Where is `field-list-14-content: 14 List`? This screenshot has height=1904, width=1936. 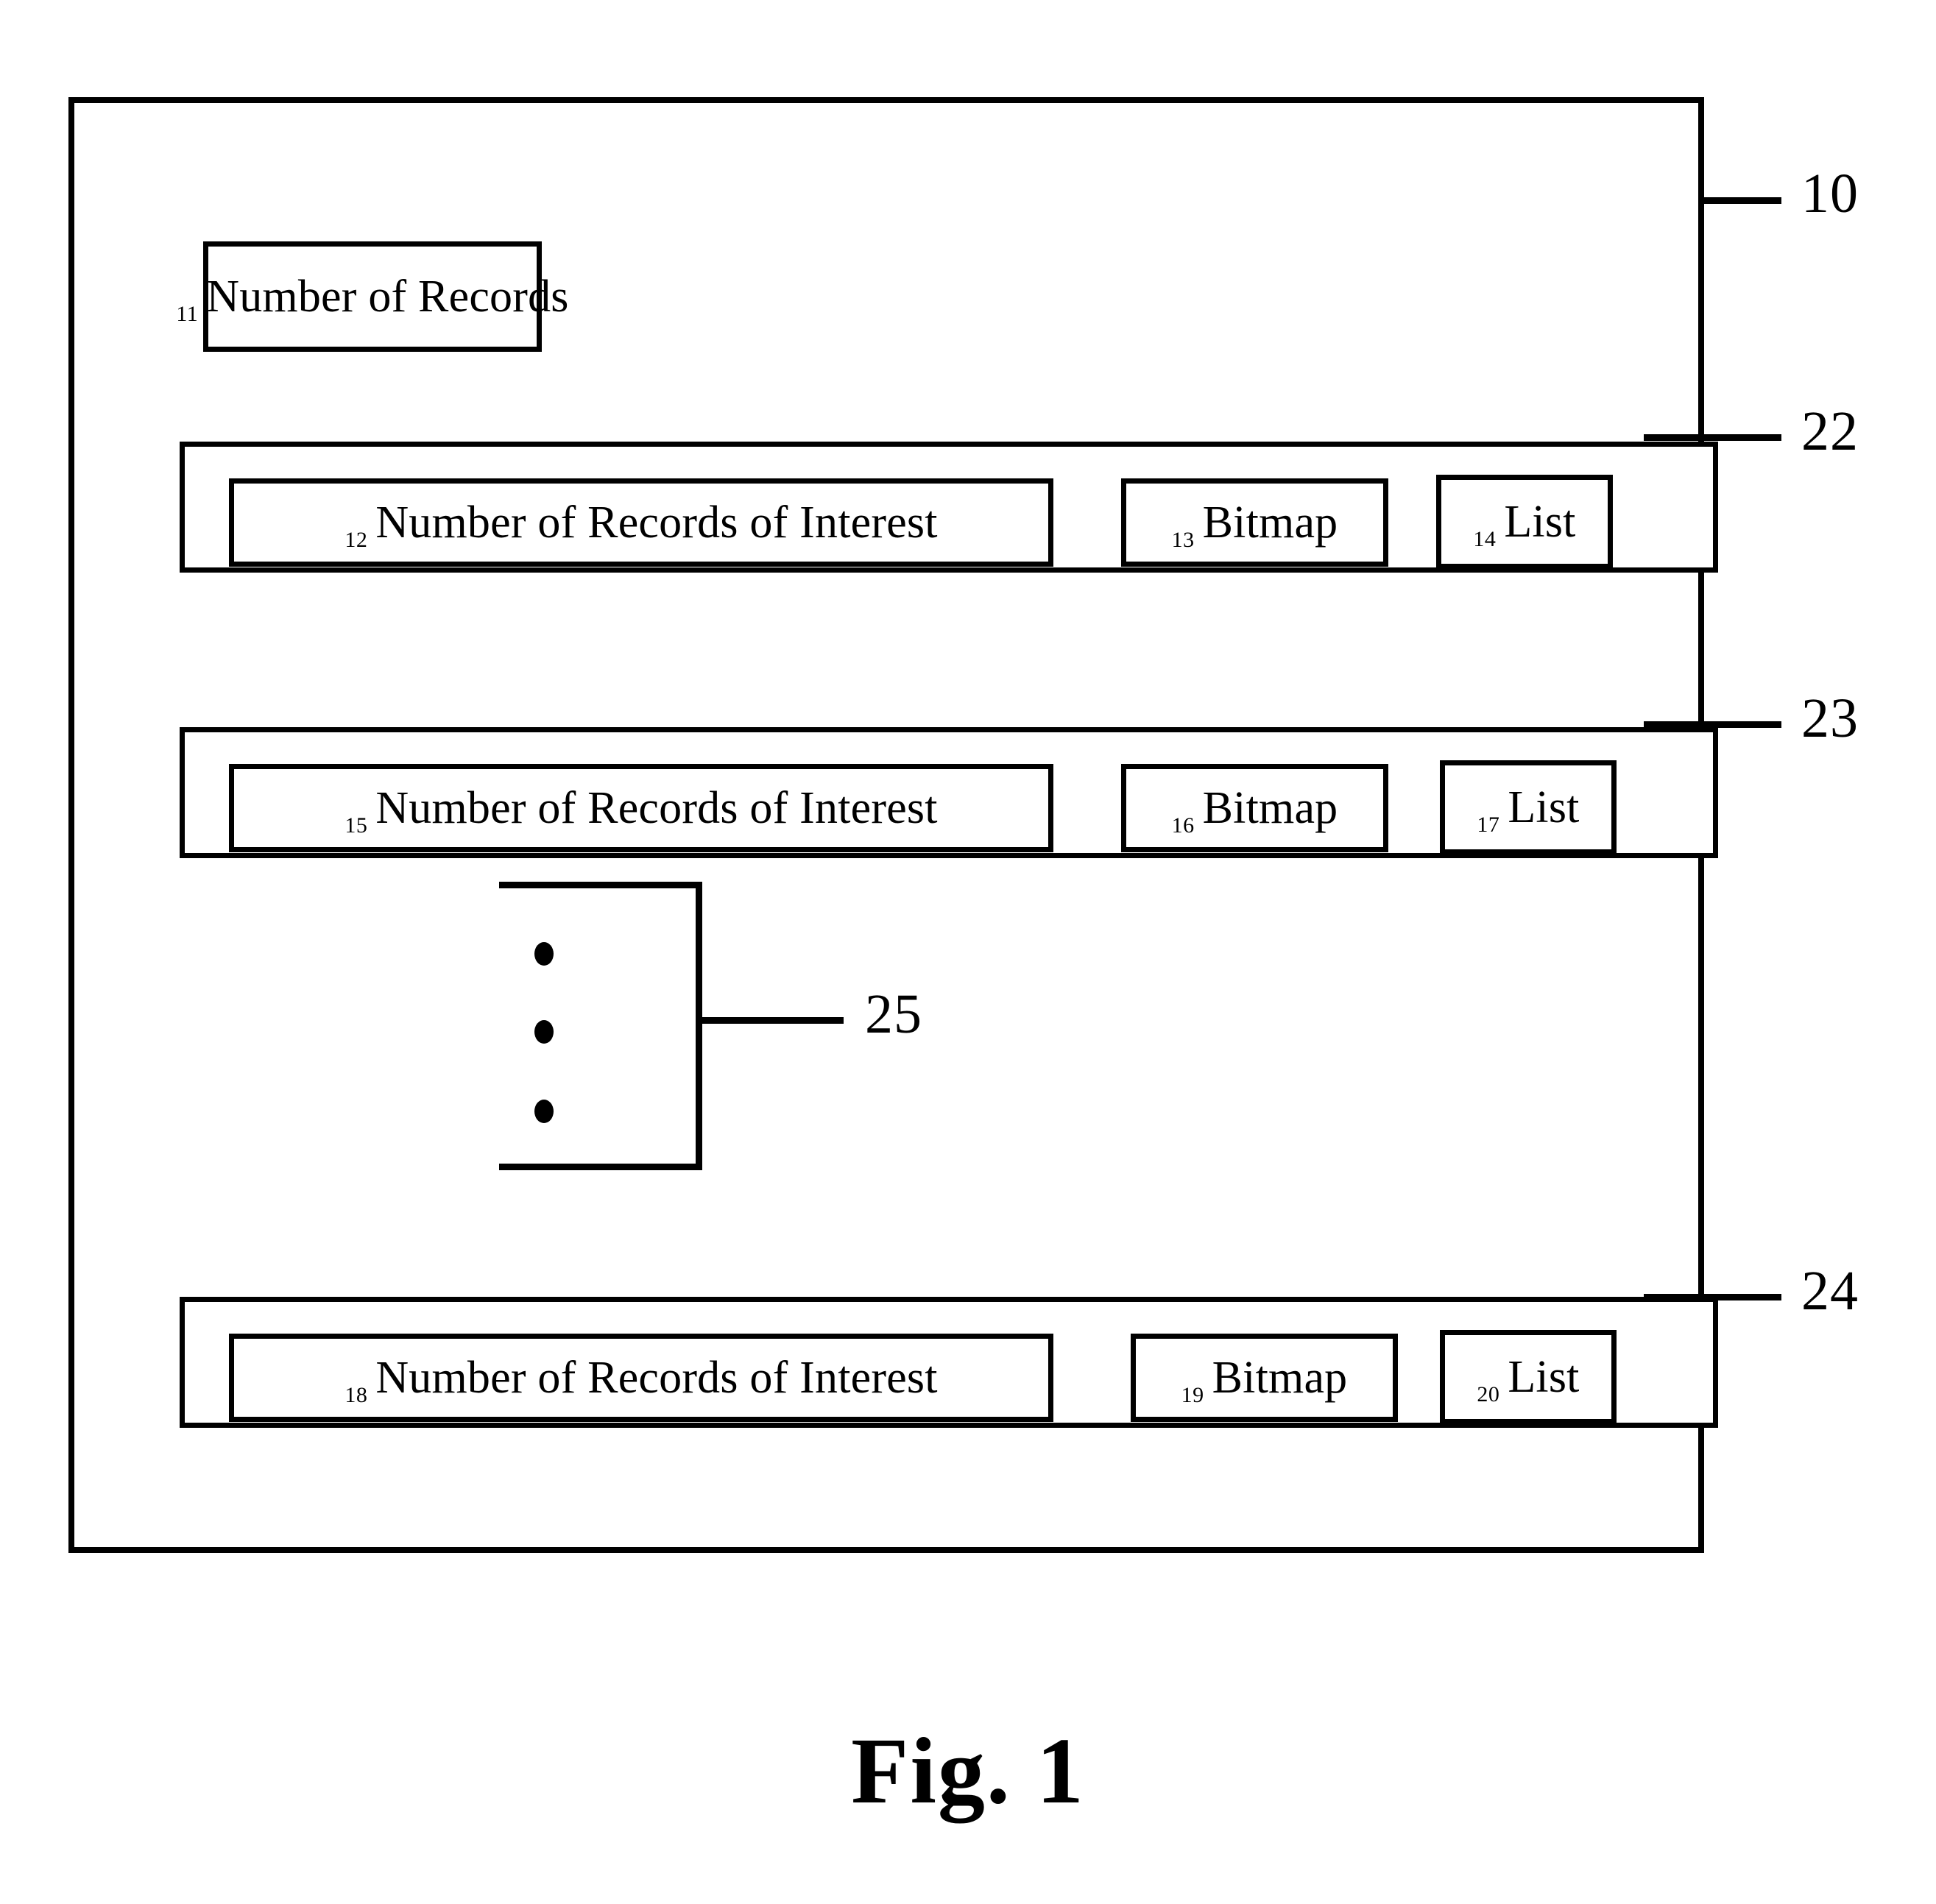 field-list-14-content: 14 List is located at coordinates (1525, 524).